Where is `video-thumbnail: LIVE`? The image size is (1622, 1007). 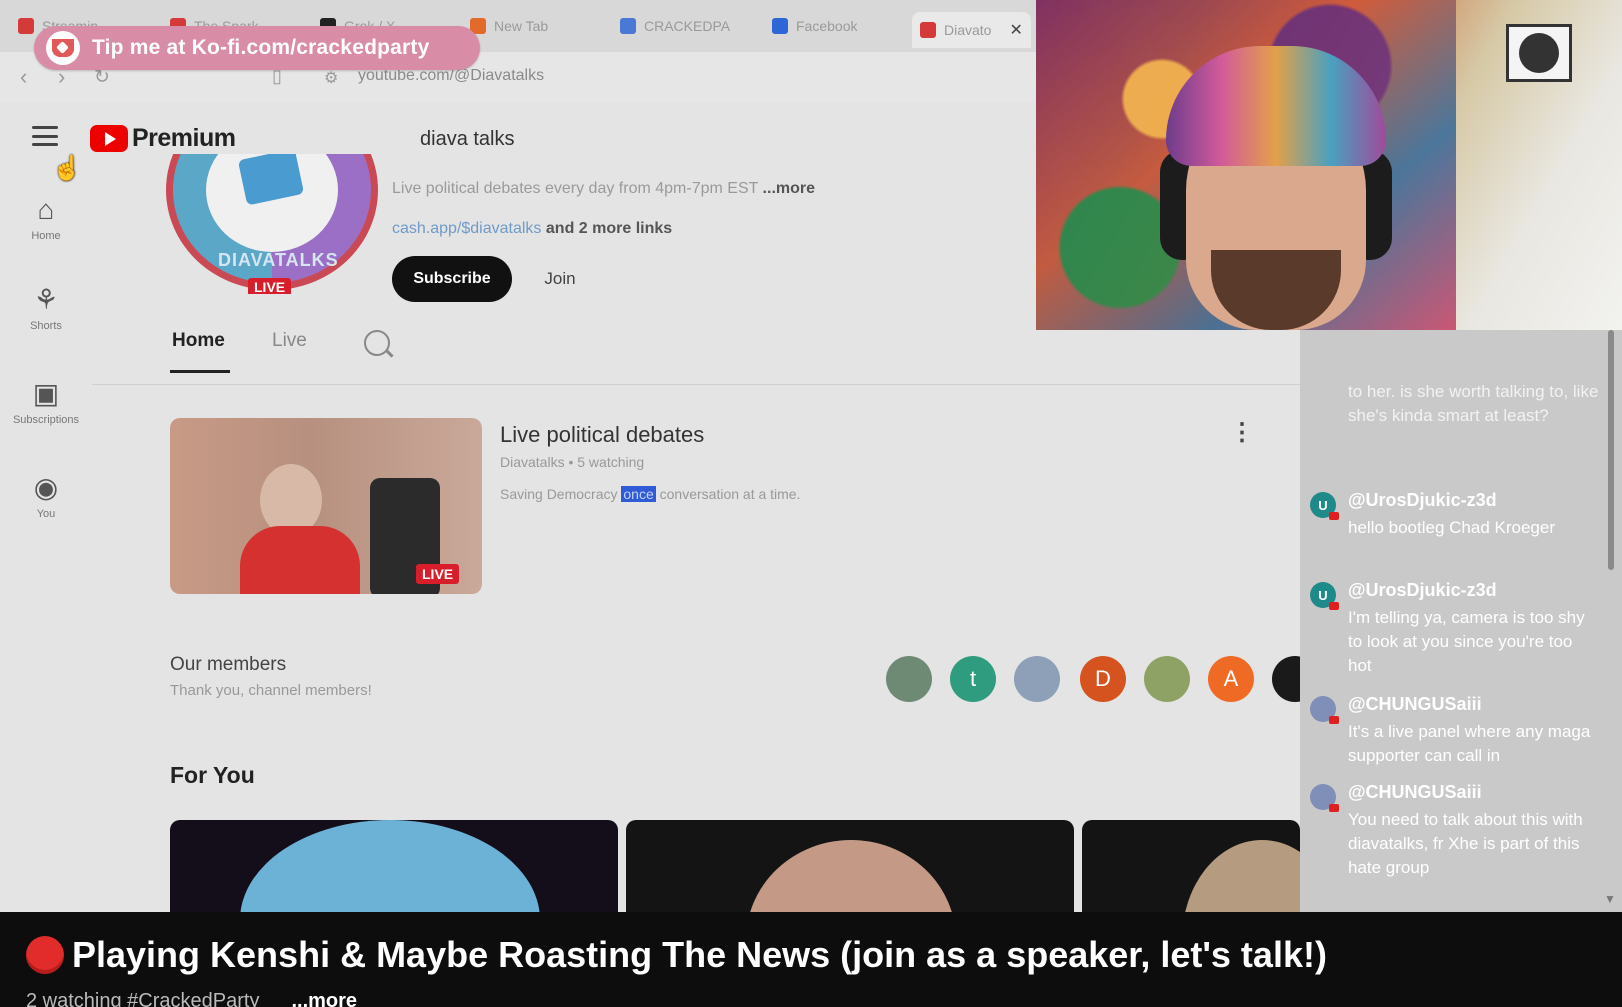 video-thumbnail: LIVE is located at coordinates (326, 506).